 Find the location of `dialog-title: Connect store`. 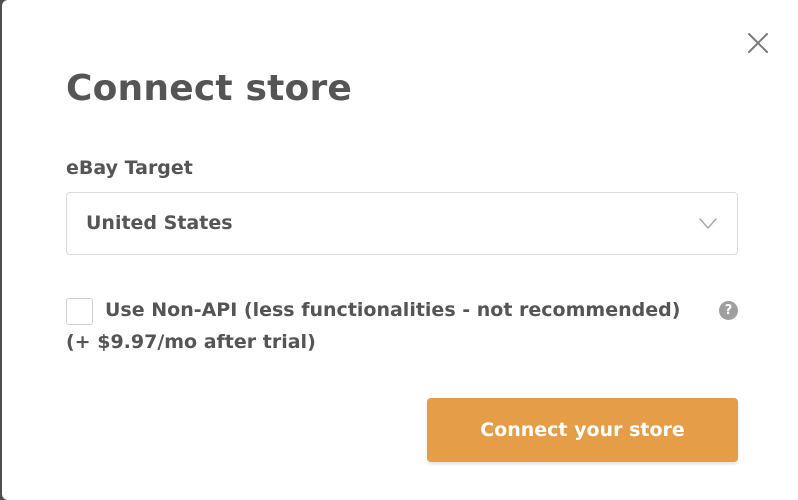

dialog-title: Connect store is located at coordinates (209, 88).